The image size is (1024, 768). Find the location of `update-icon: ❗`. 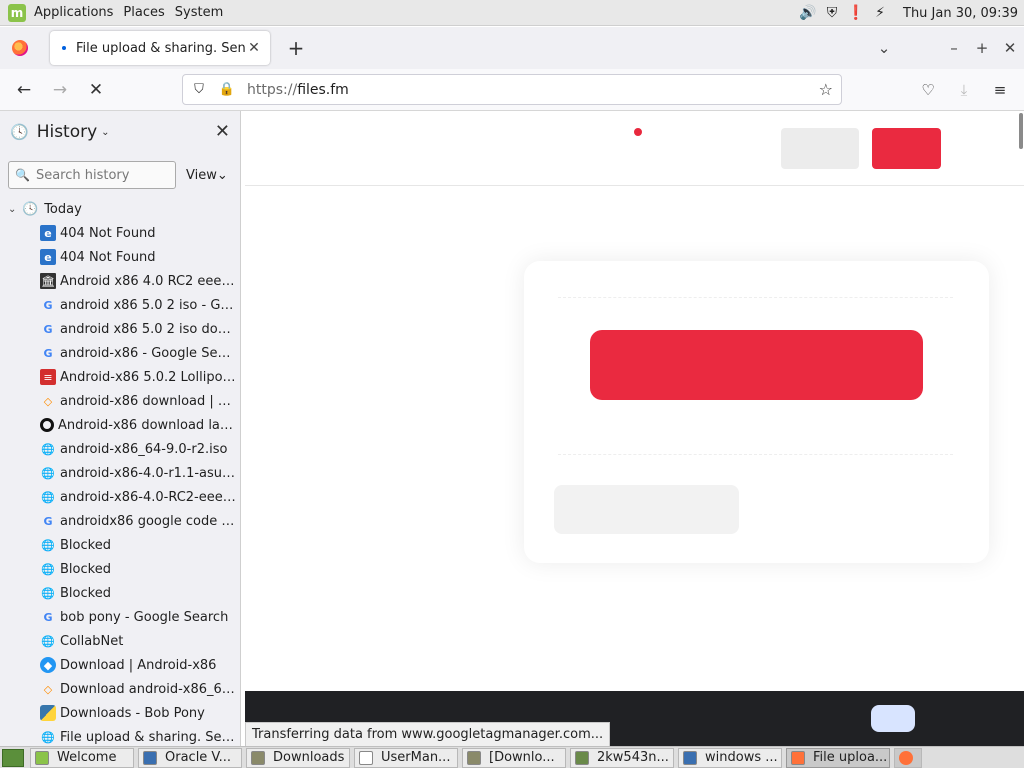

update-icon: ❗ is located at coordinates (856, 13).